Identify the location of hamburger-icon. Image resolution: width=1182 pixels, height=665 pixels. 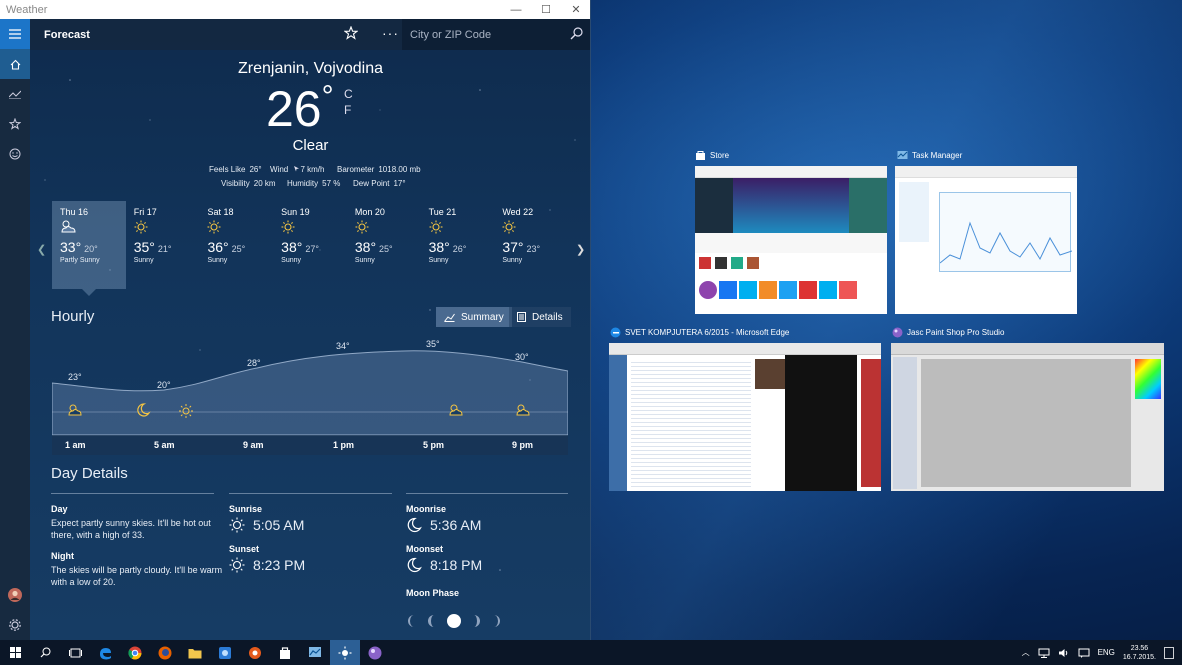
(15, 34).